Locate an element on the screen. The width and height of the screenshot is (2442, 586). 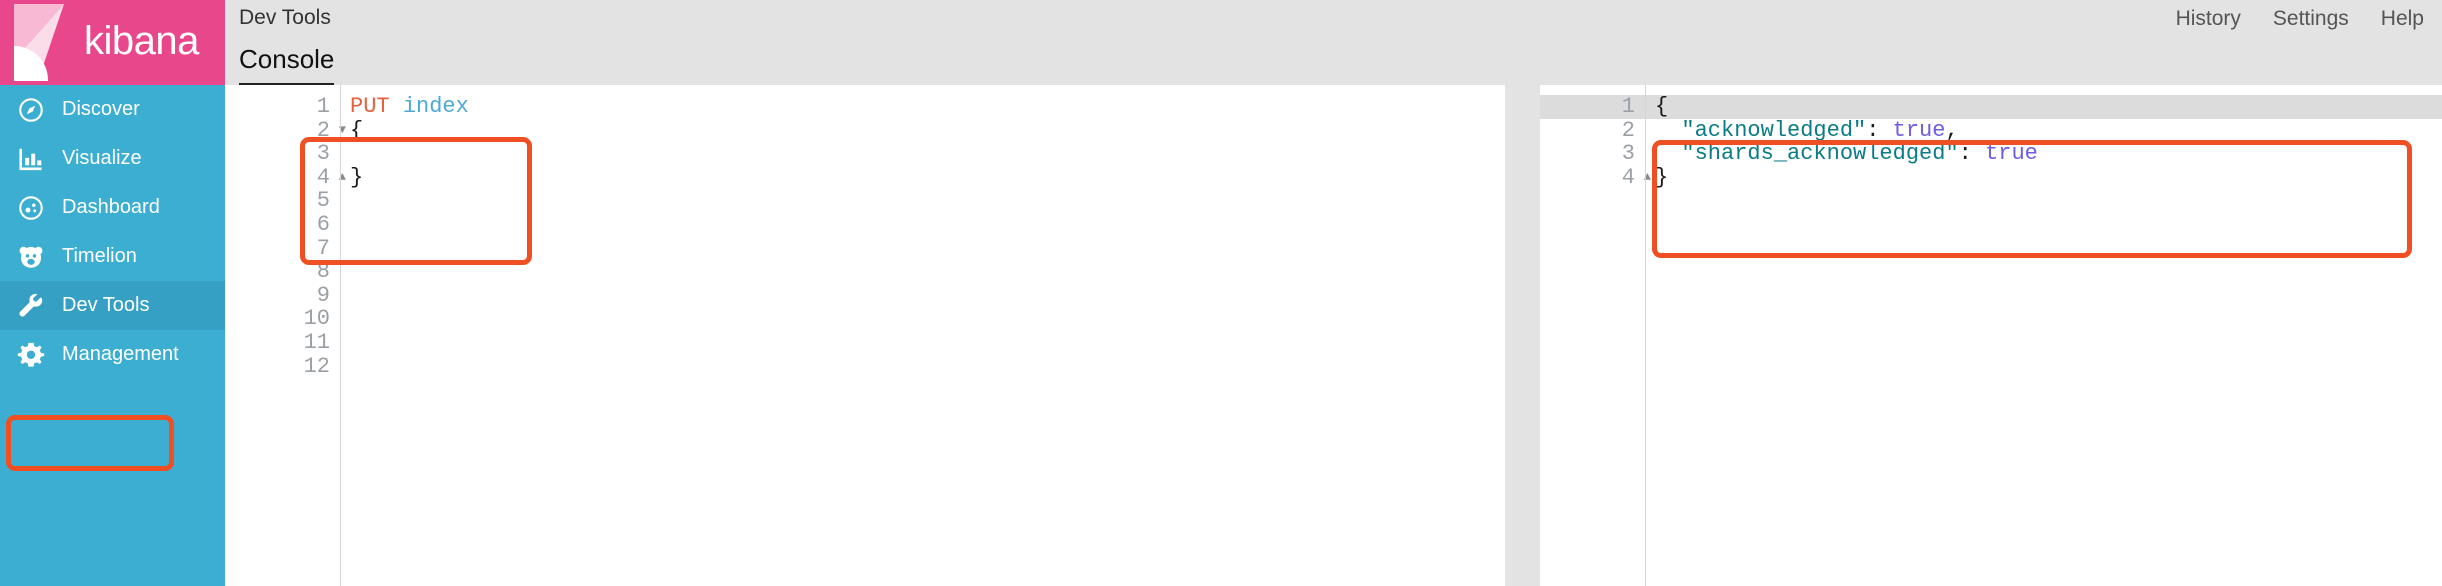
header-links: History Settings Help is located at coordinates (2300, 19).